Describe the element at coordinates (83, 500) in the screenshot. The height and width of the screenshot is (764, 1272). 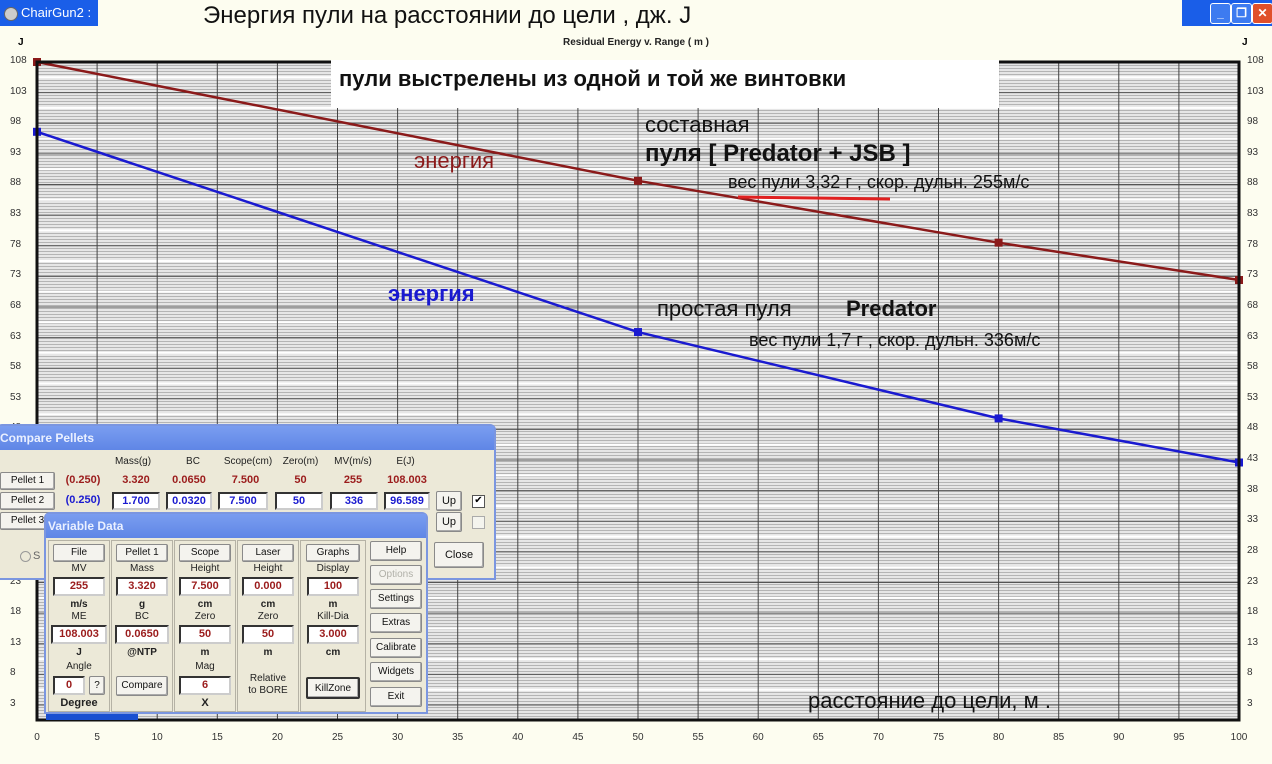
I see `pellet2-caliber: (0.250)` at that location.